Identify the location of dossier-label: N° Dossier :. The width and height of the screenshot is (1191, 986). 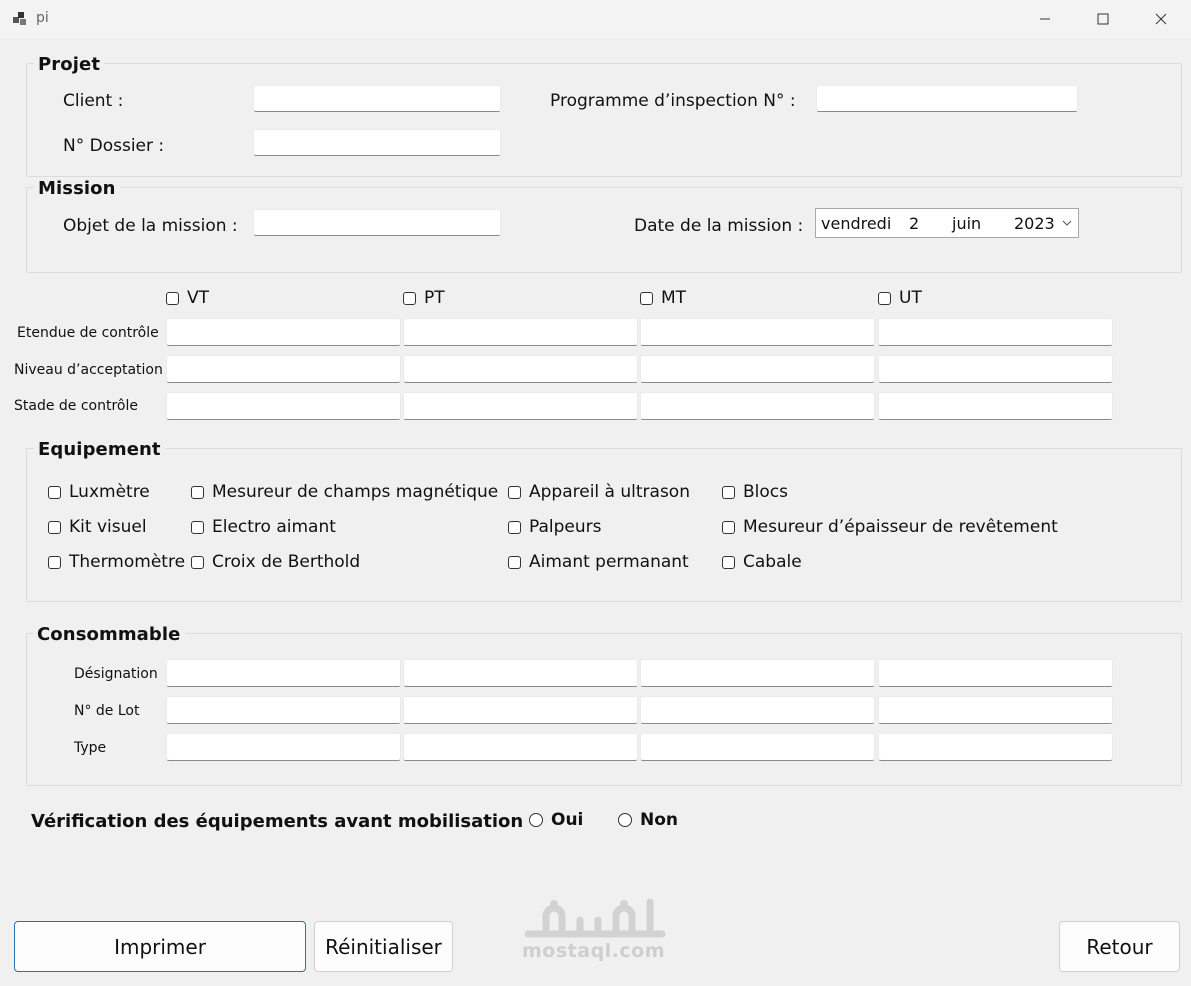
(114, 146).